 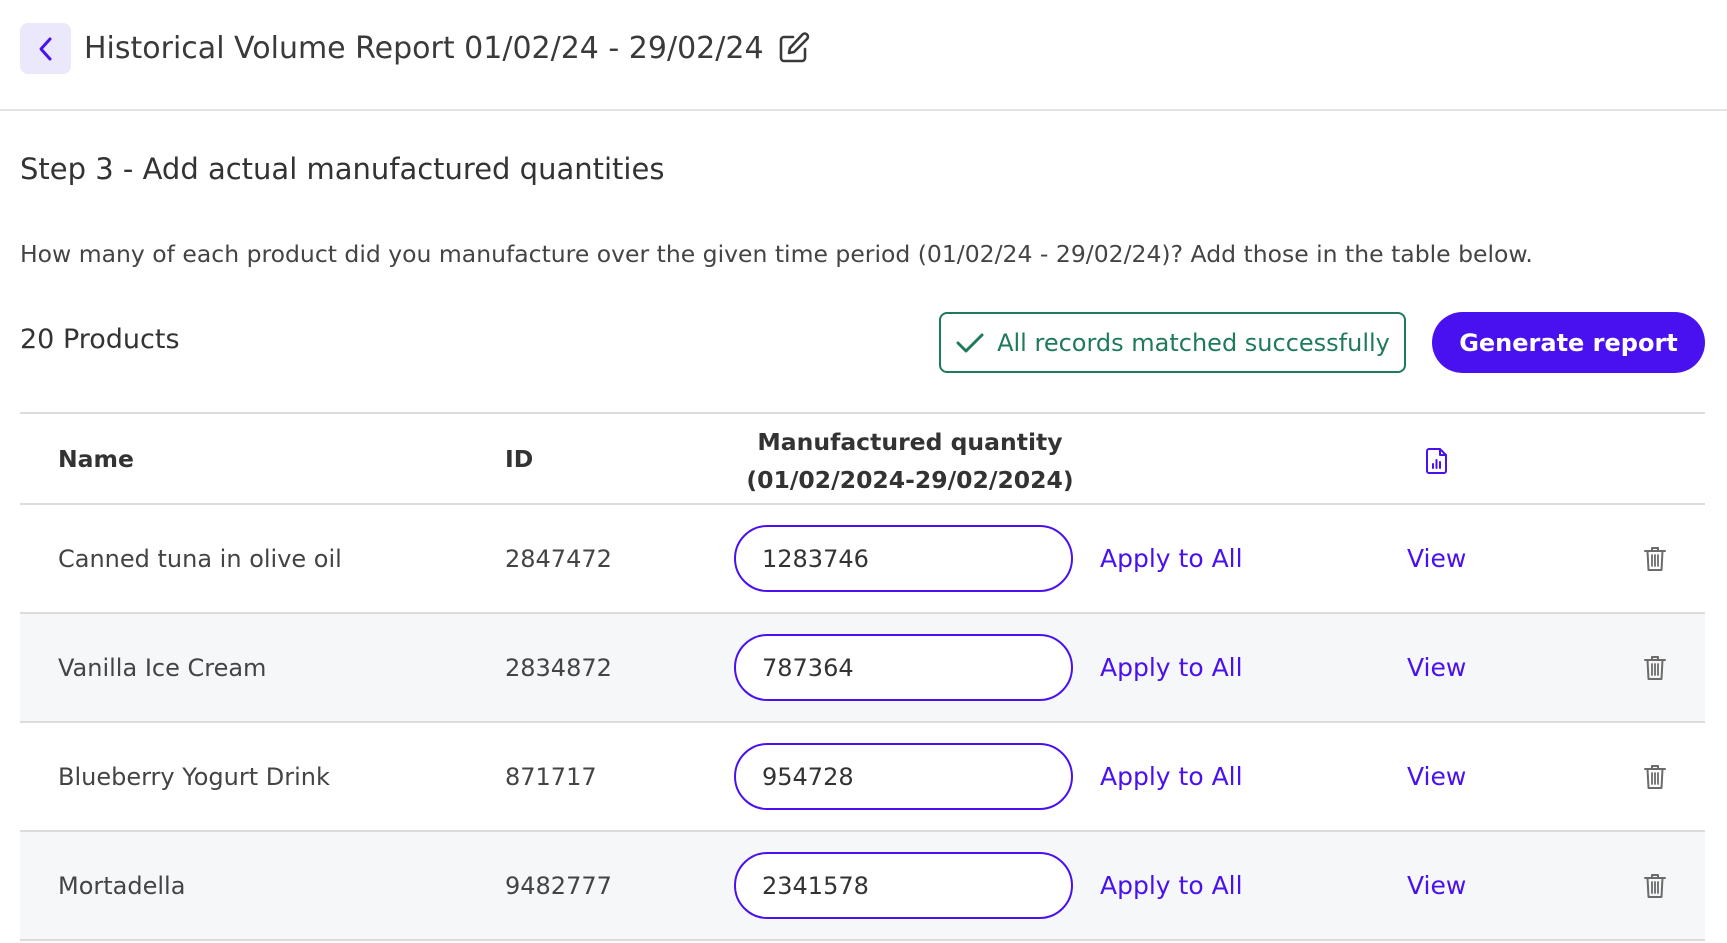 What do you see at coordinates (1193, 342) in the screenshot?
I see `status-badge-text: All records matched successfully` at bounding box center [1193, 342].